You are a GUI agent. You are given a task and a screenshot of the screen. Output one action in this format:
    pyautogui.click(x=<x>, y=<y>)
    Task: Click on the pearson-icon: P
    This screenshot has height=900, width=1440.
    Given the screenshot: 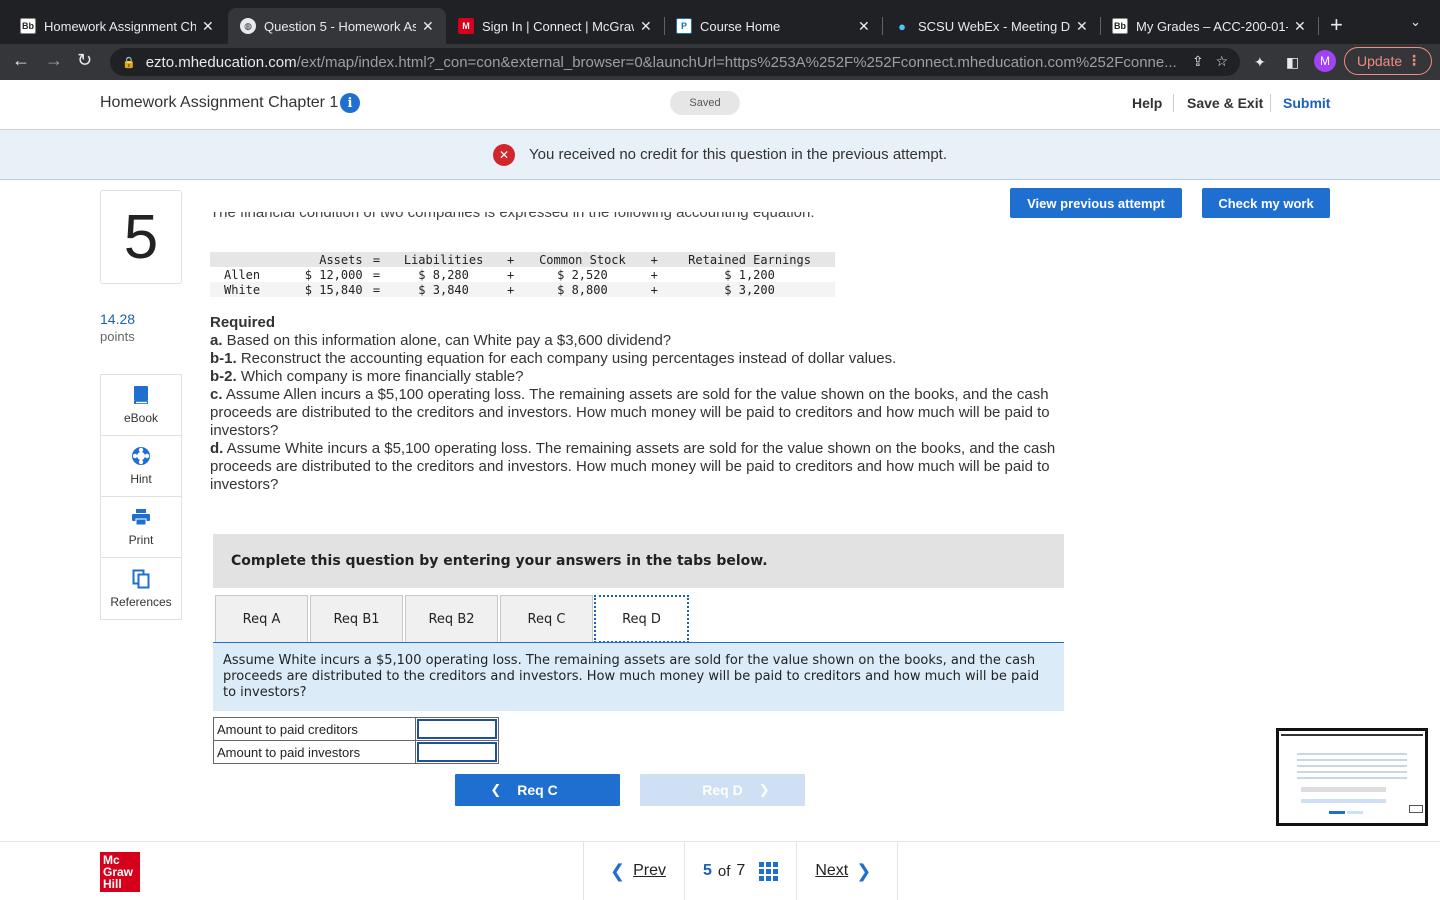 What is the action you would take?
    pyautogui.click(x=684, y=26)
    